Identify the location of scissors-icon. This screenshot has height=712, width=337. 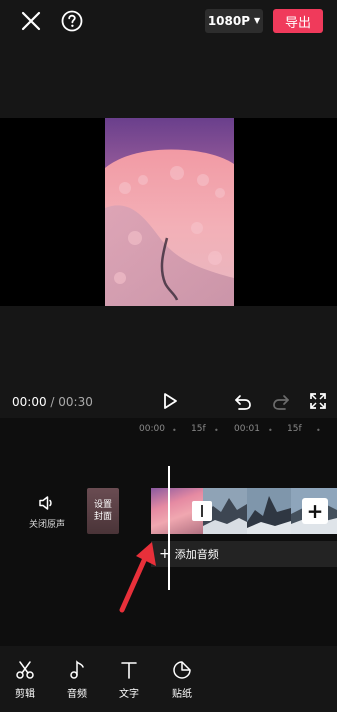
(25, 670).